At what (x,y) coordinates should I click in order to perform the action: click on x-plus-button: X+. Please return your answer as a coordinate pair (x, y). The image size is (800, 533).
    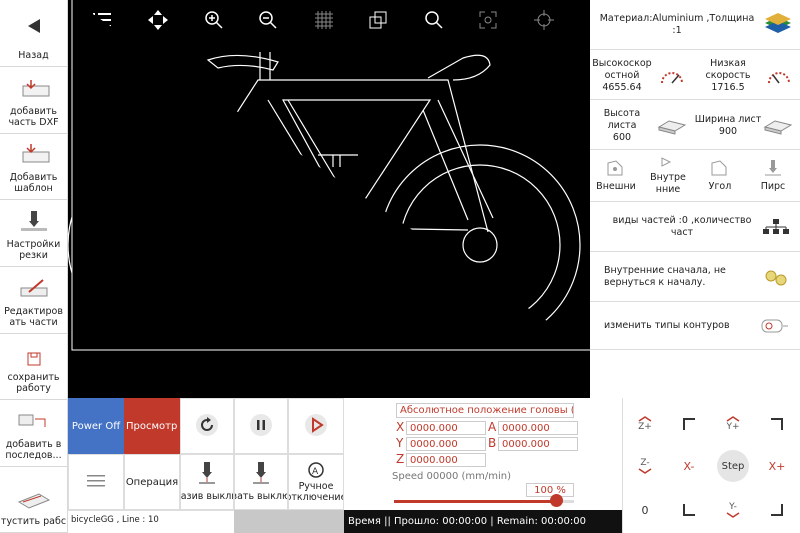
    Looking at the image, I should click on (777, 466).